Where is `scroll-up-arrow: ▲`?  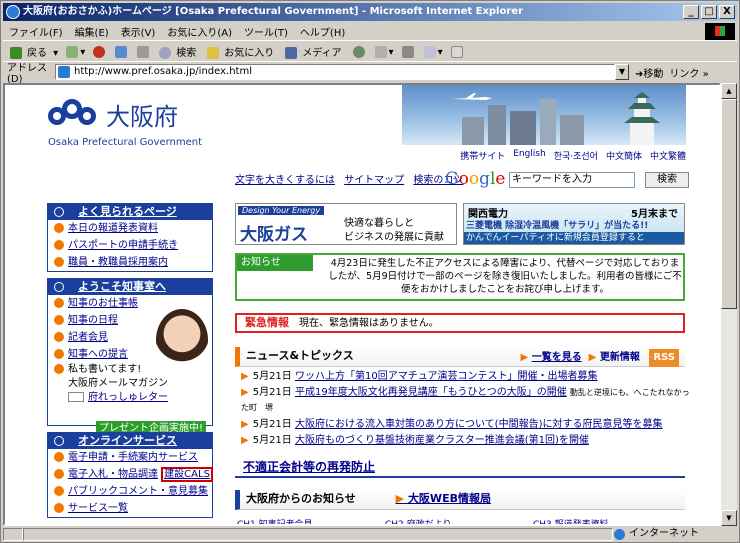 scroll-up-arrow: ▲ is located at coordinates (729, 91).